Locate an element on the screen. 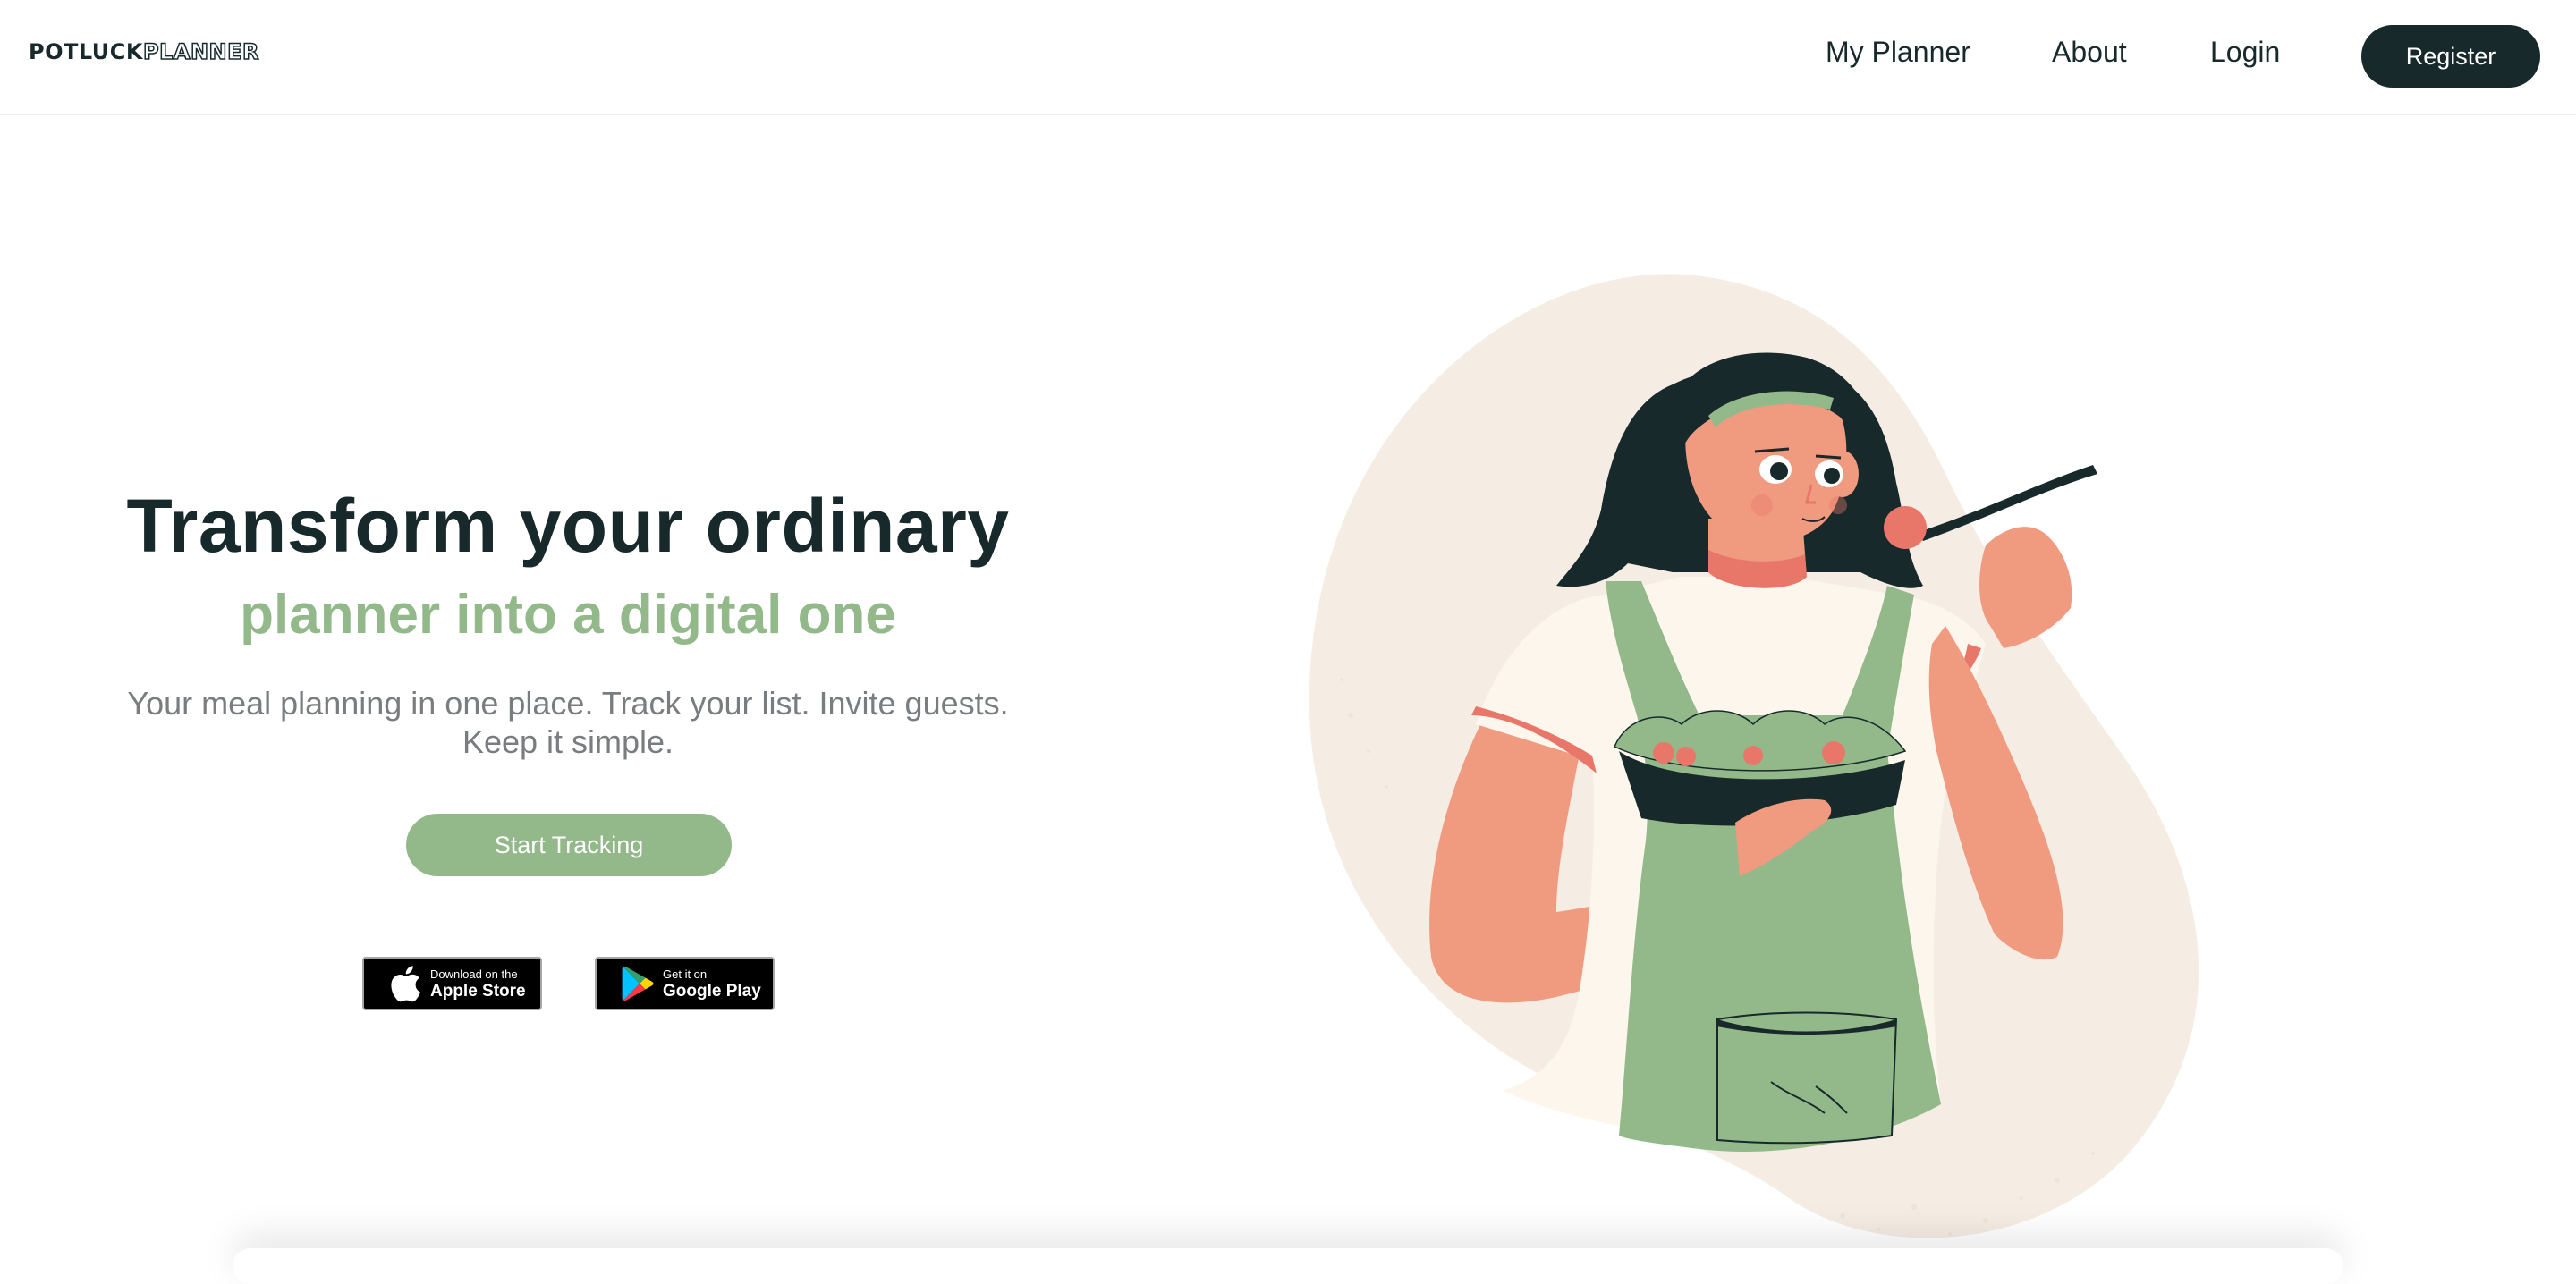 The width and height of the screenshot is (2576, 1284). google-badge-small-text: Get it on is located at coordinates (685, 974).